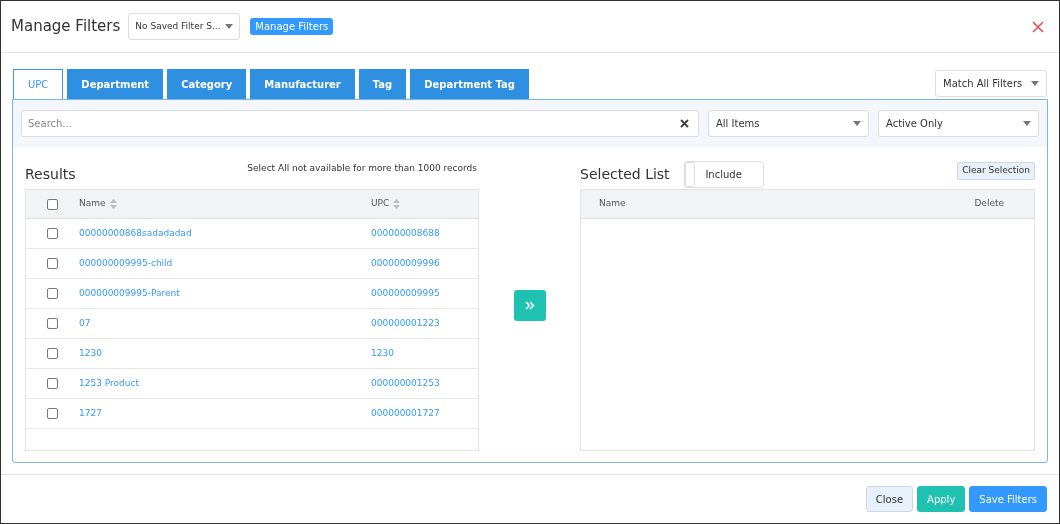 Image resolution: width=1060 pixels, height=524 pixels. I want to click on double-chevron-icon, so click(529, 305).